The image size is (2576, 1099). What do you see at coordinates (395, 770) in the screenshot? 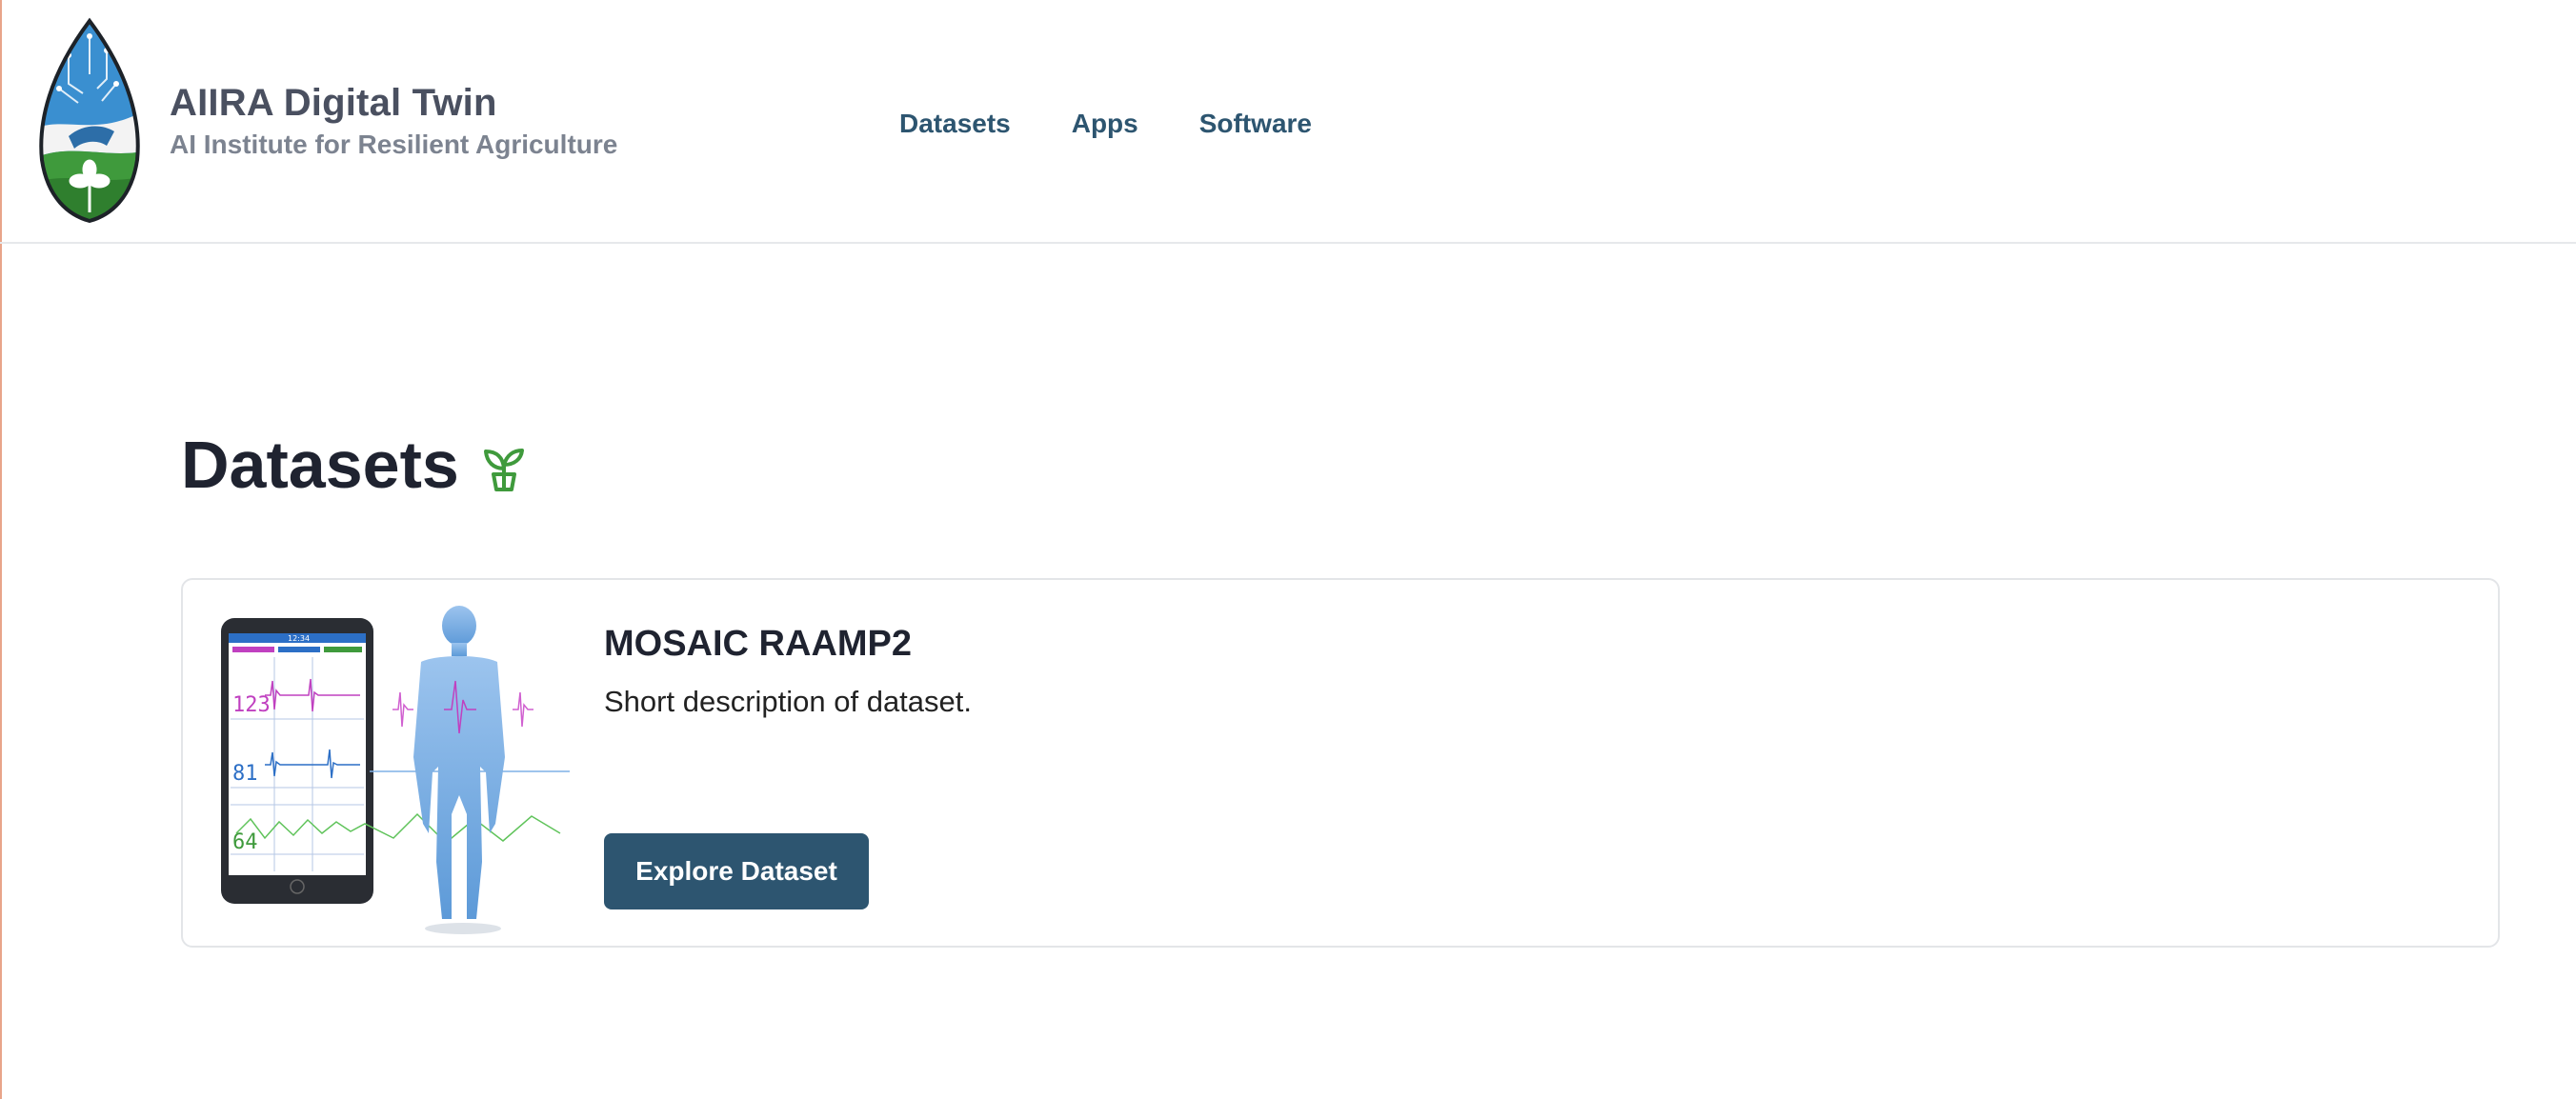
I see `dataset-thumbnail: 12:34 123 81 64` at bounding box center [395, 770].